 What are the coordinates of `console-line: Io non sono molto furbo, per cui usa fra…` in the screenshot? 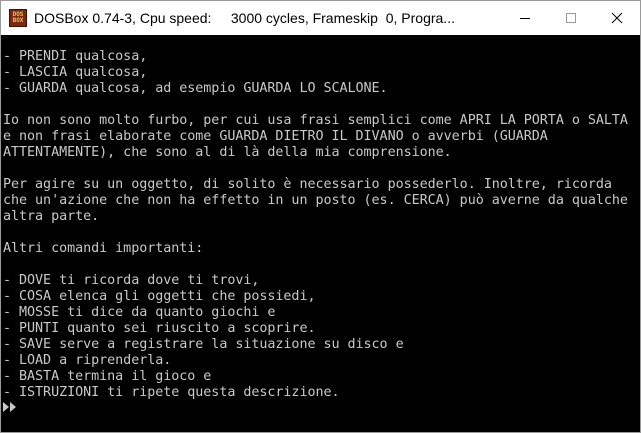 It's located at (315, 120).